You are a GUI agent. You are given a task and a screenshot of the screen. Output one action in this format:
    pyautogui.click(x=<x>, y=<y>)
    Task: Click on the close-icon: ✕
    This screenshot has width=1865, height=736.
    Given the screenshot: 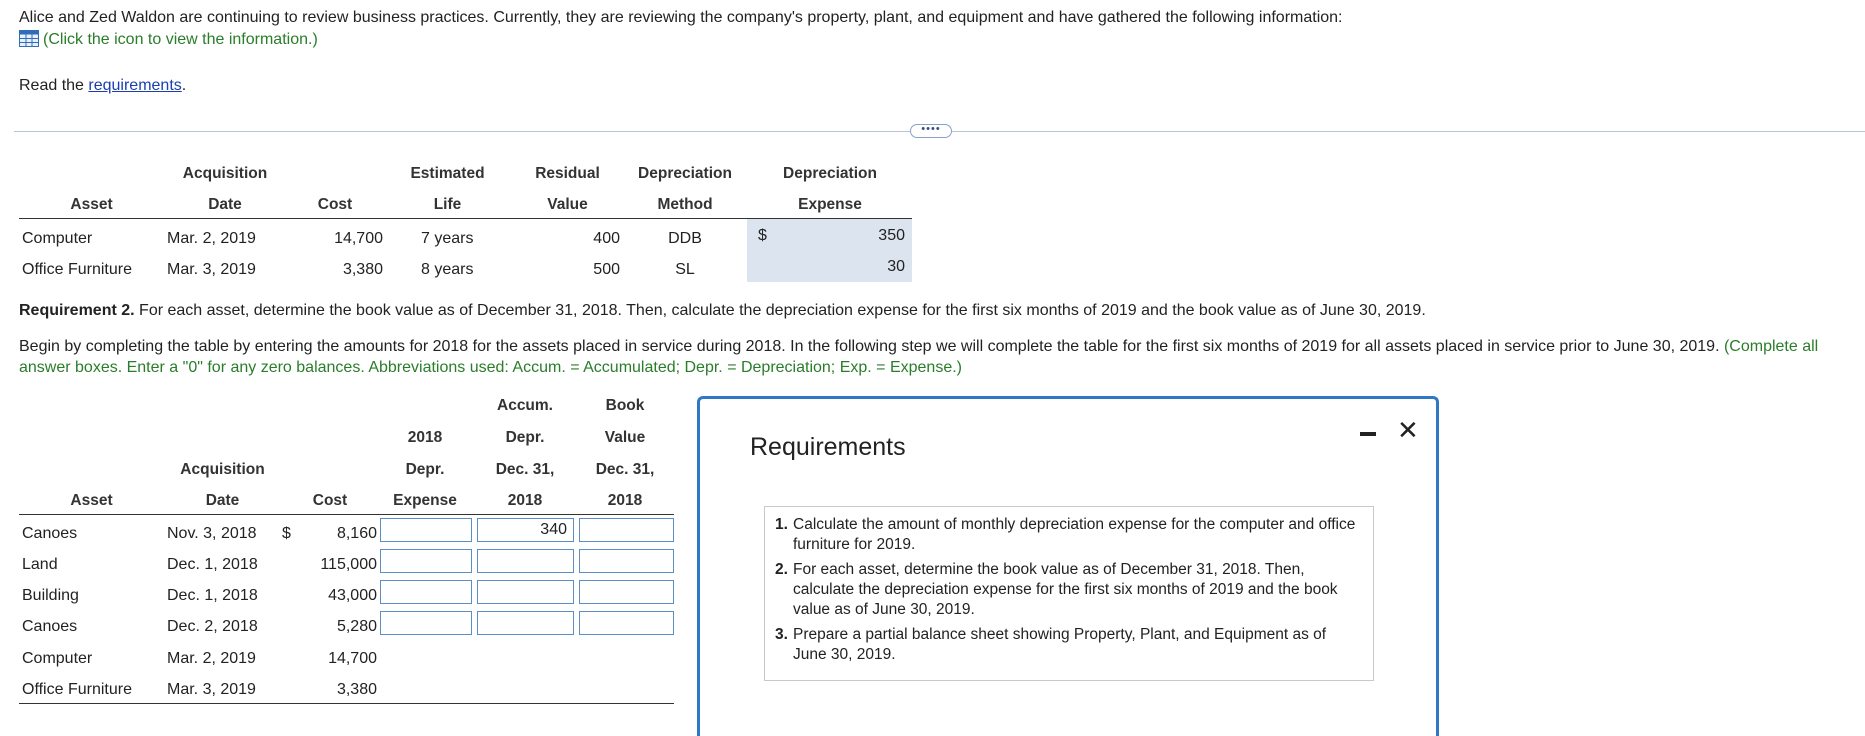 What is the action you would take?
    pyautogui.click(x=1408, y=430)
    